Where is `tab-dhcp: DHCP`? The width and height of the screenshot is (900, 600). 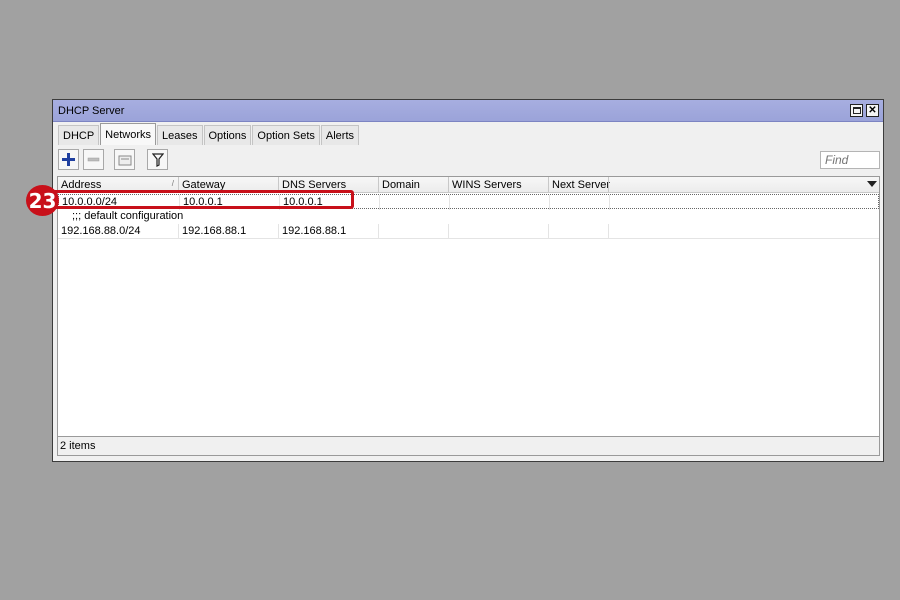
tab-dhcp: DHCP is located at coordinates (79, 135).